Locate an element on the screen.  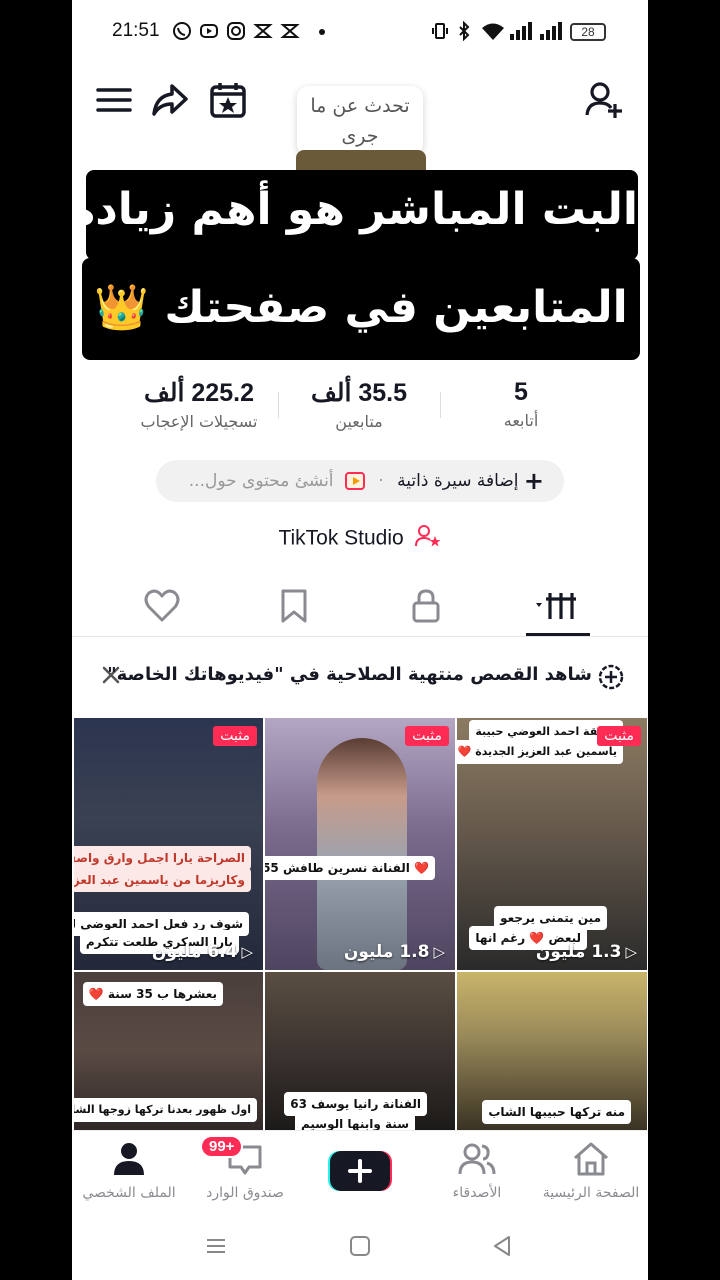
view-count: ▷1.8 مليون is located at coordinates (394, 952).